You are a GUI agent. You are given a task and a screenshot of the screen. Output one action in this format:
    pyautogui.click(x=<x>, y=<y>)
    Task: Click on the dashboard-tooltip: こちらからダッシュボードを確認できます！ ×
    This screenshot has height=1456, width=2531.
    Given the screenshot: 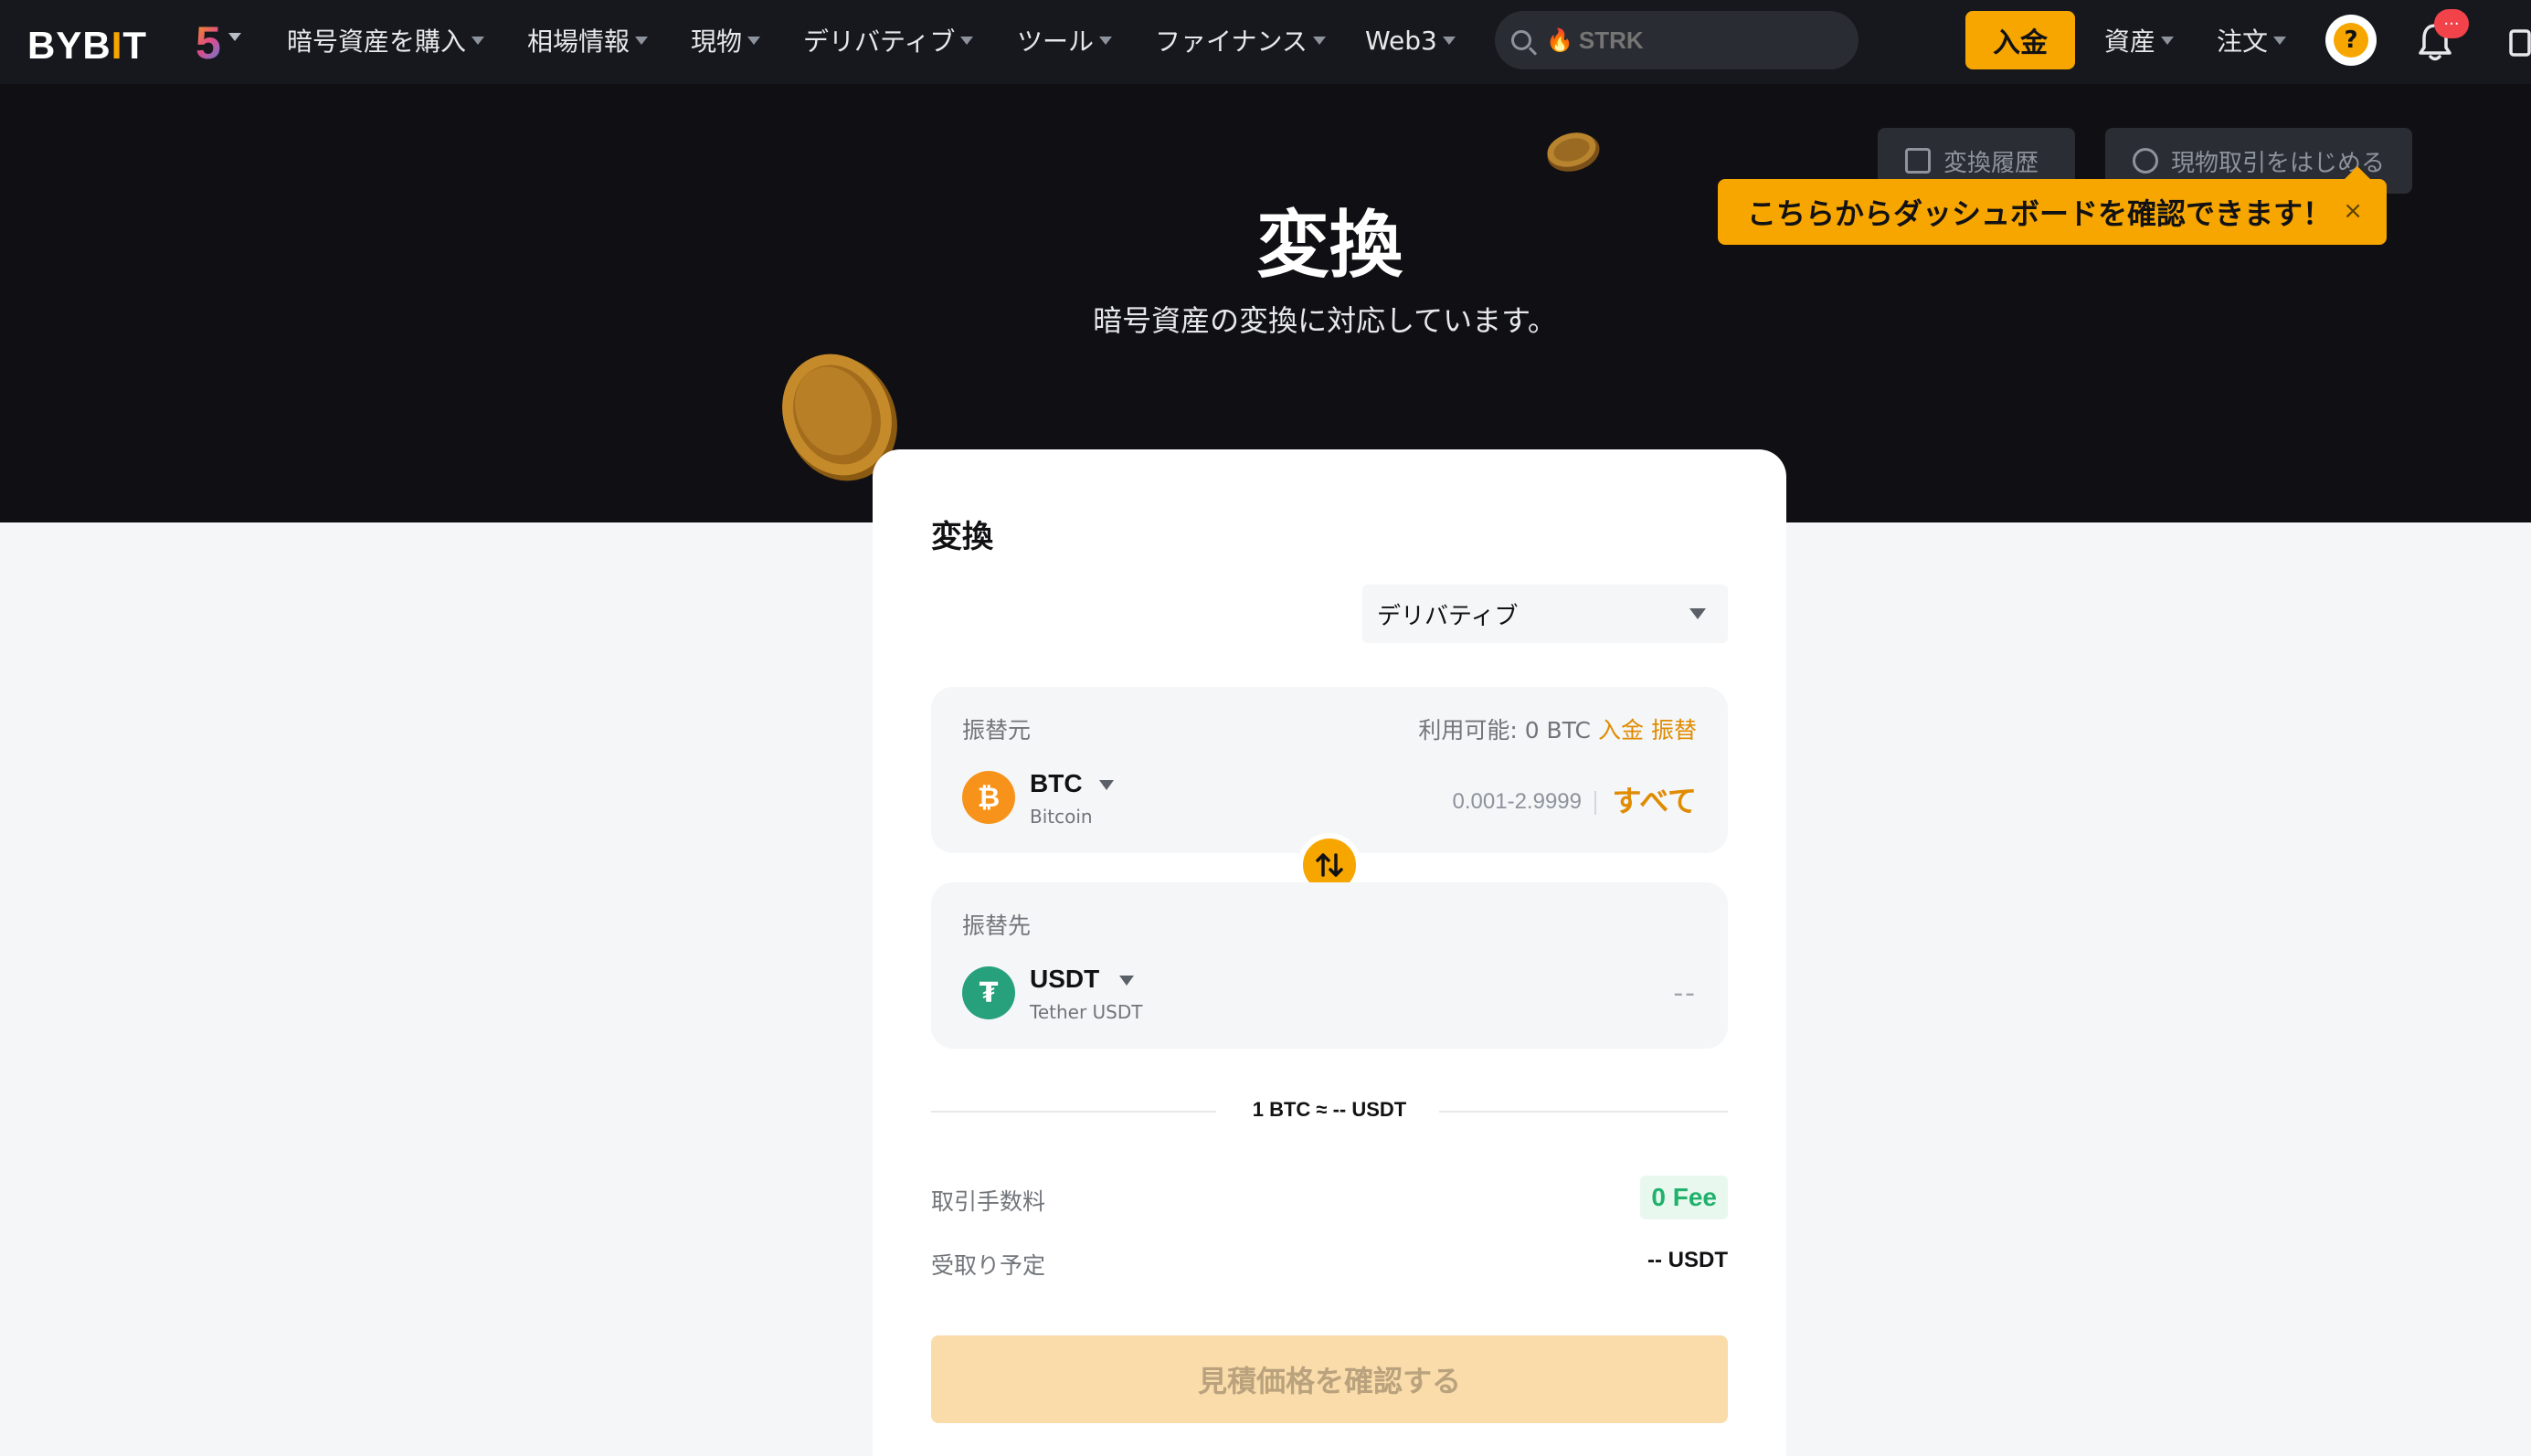 What is the action you would take?
    pyautogui.click(x=2052, y=206)
    